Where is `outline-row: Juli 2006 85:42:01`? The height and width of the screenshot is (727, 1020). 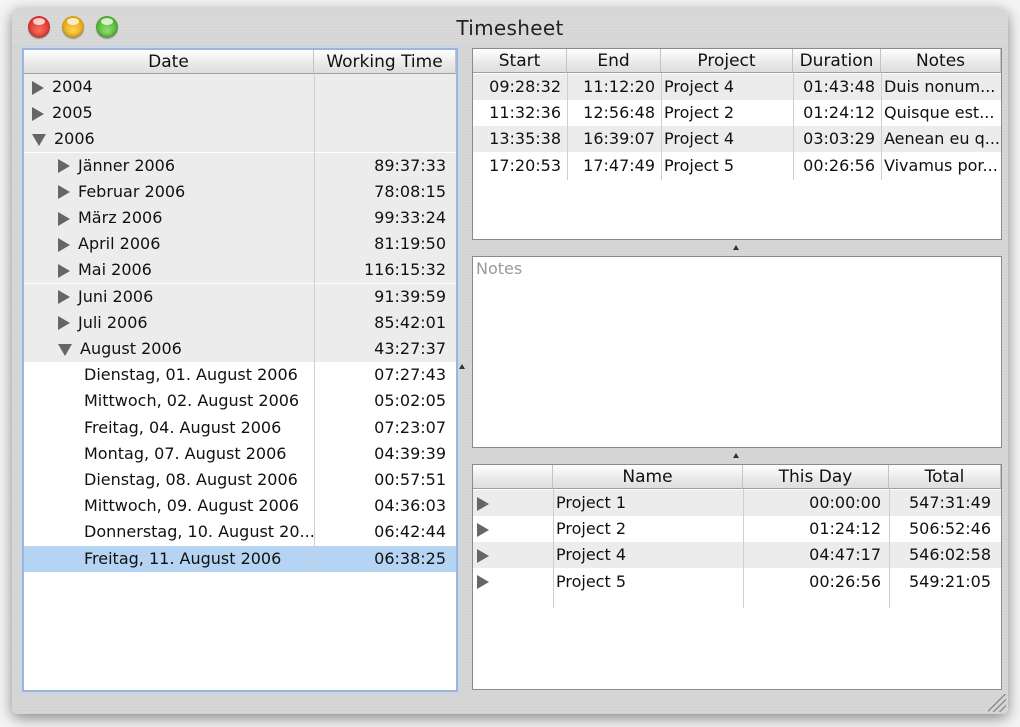 outline-row: Juli 2006 85:42:01 is located at coordinates (240, 322).